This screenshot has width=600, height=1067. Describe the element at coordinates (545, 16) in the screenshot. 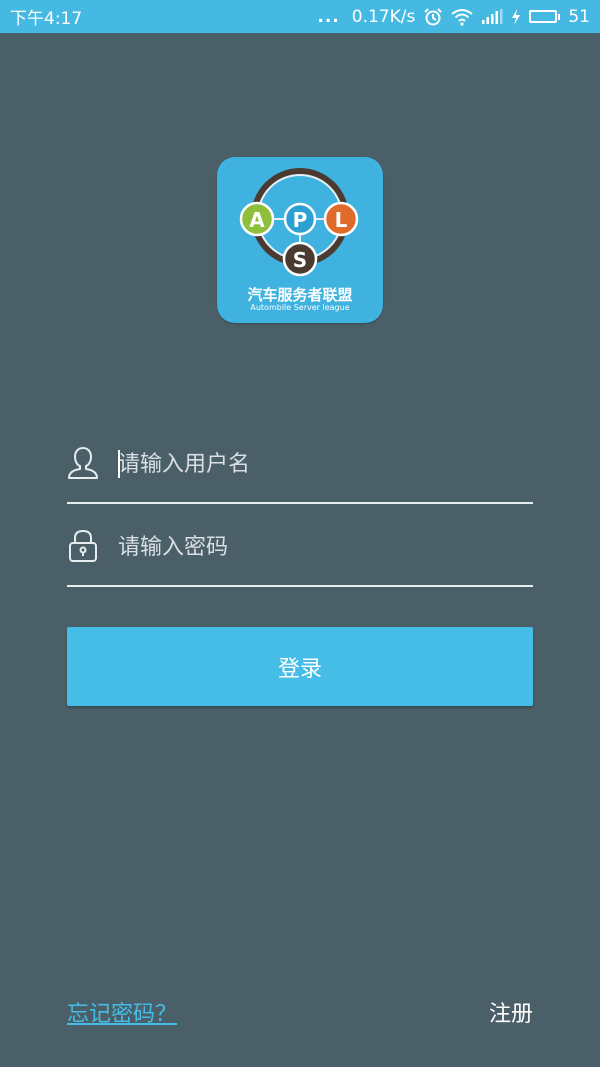

I see `battery-icon` at that location.